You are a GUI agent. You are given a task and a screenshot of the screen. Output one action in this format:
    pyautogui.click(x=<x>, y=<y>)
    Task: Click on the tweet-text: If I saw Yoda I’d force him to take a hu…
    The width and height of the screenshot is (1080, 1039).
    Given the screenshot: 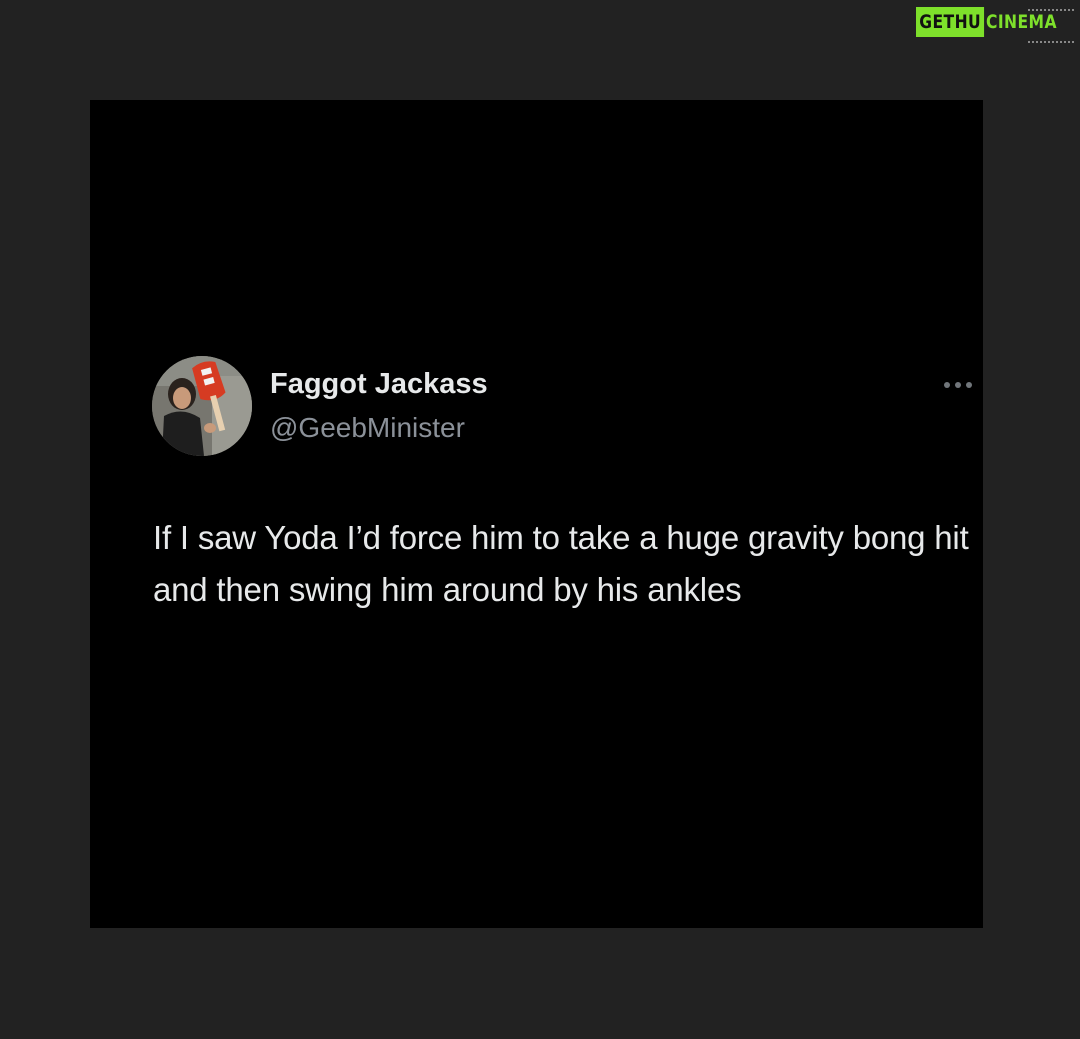 What is the action you would take?
    pyautogui.click(x=561, y=563)
    